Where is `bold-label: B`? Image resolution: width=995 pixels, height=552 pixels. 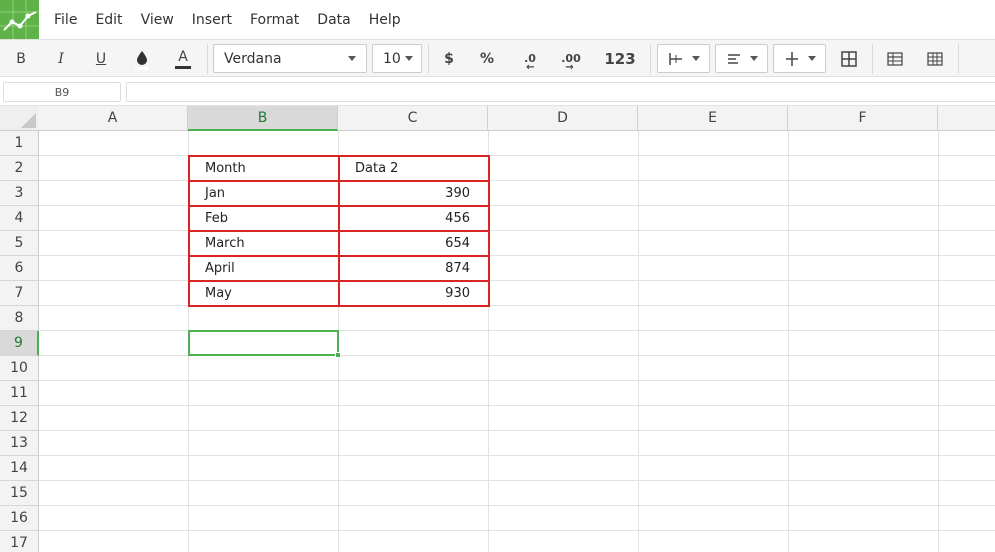
bold-label: B is located at coordinates (21, 58).